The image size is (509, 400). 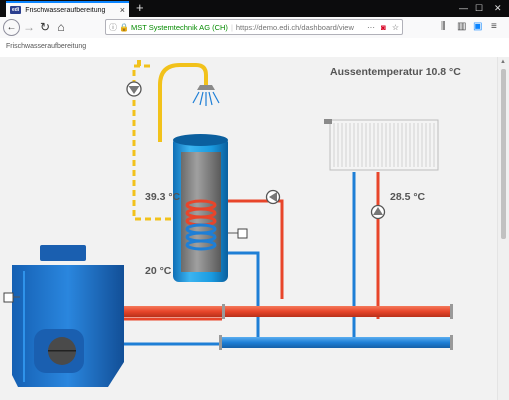 I want to click on return-header-pipe, so click(x=337, y=342).